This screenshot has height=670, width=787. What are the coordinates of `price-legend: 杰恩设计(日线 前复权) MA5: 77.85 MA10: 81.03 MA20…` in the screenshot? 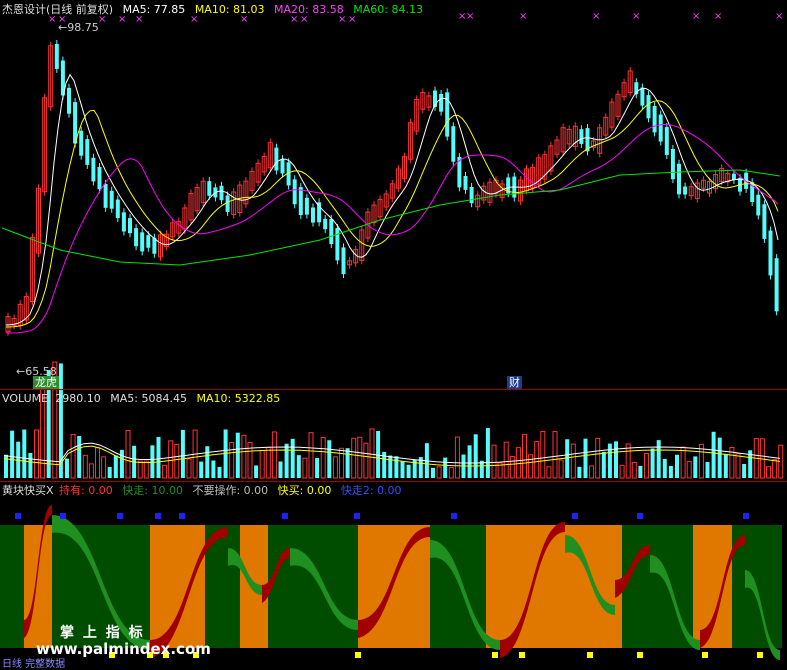 It's located at (215, 10).